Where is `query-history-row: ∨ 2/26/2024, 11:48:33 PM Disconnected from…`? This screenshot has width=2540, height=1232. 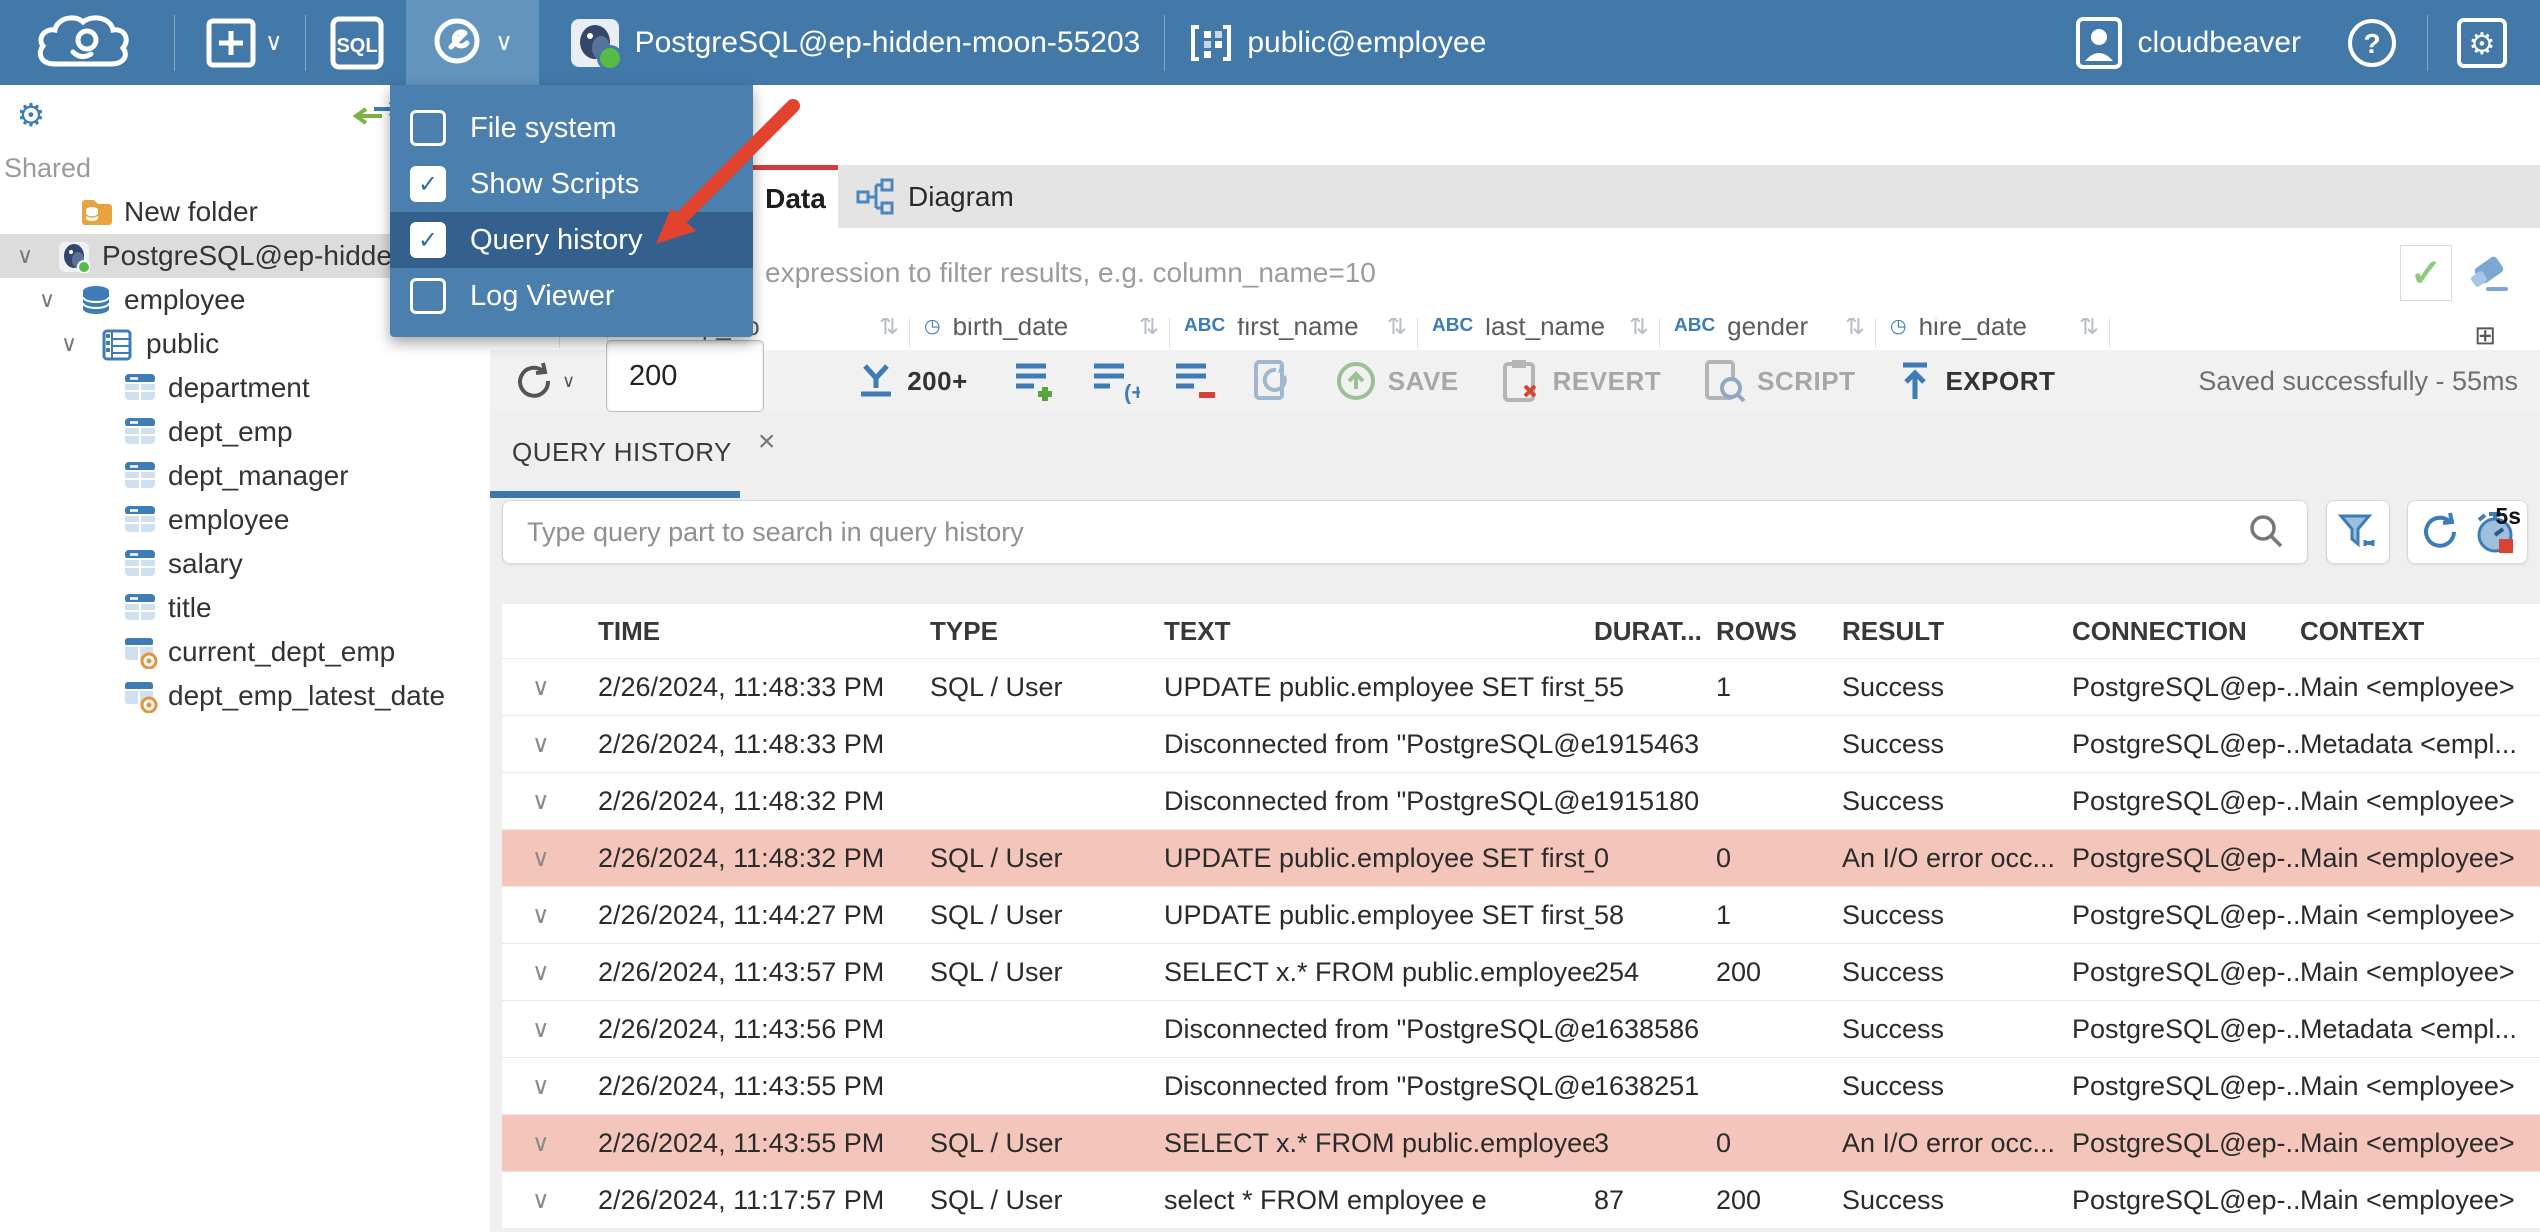
query-history-row: ∨ 2/26/2024, 11:48:33 PM Disconnected from… is located at coordinates (1521, 743).